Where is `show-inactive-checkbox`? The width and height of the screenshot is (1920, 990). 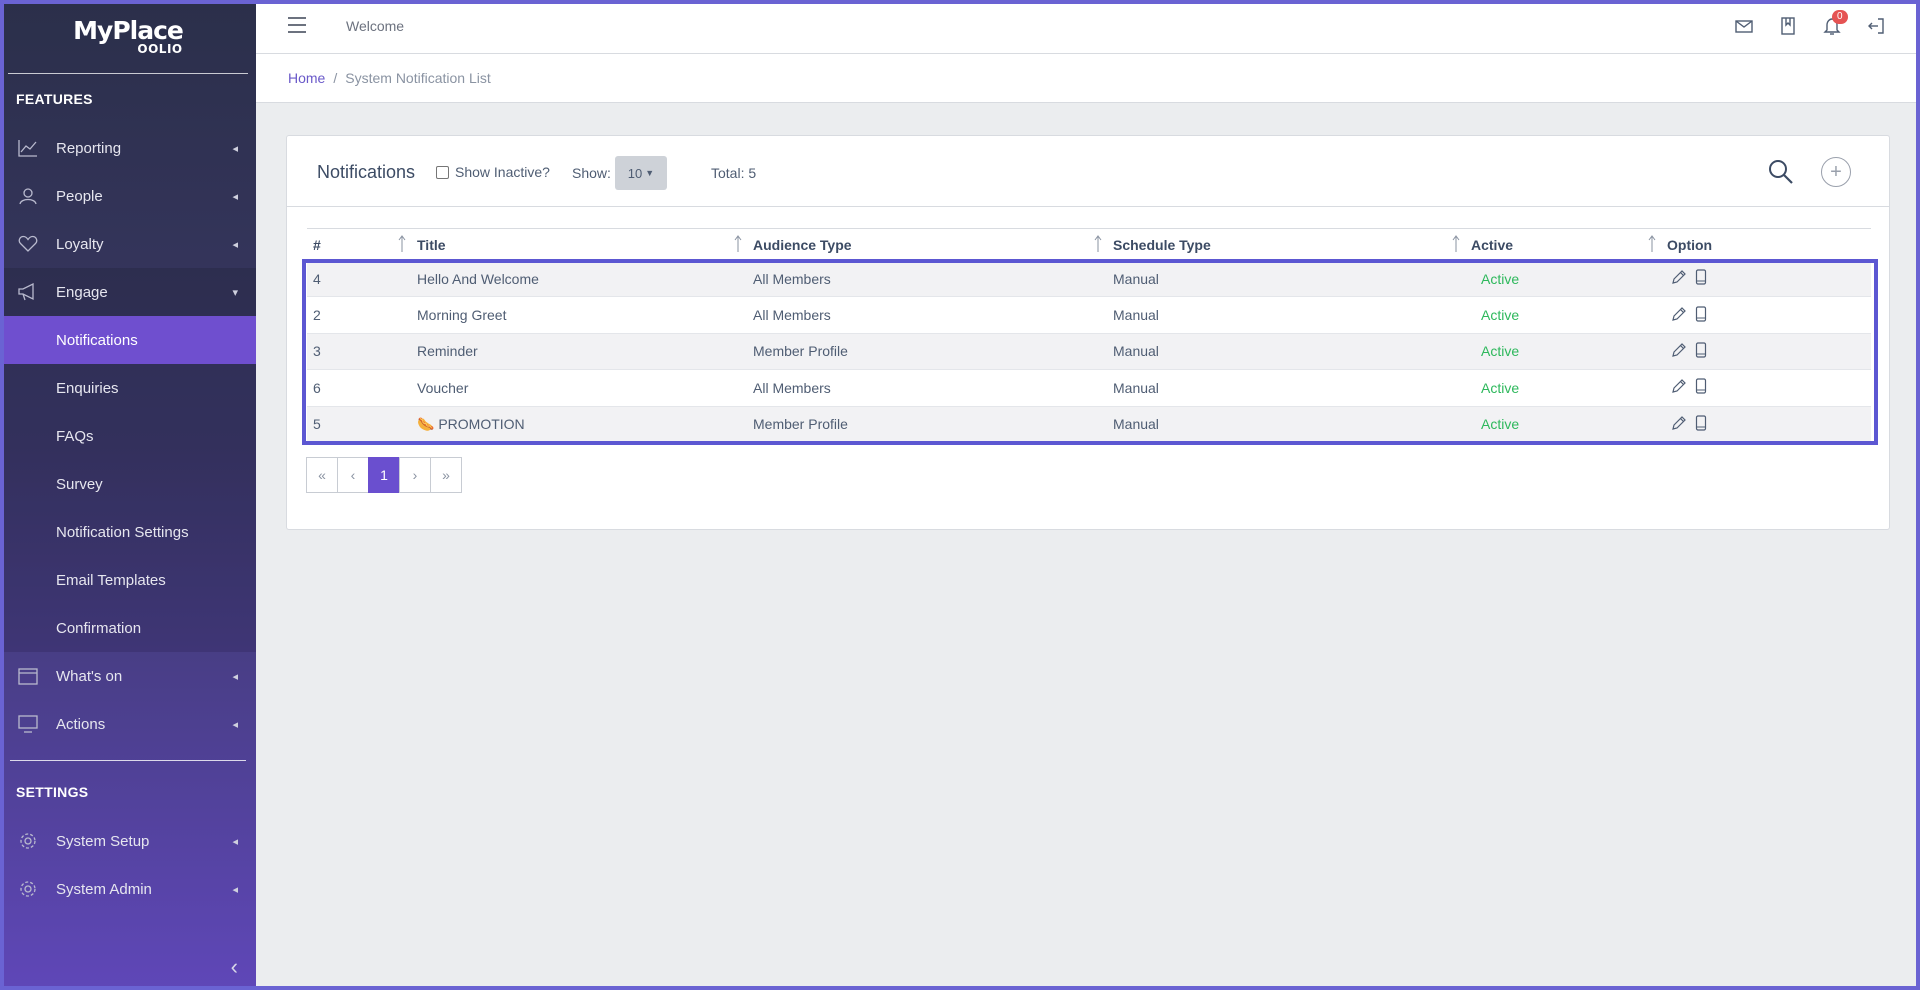 show-inactive-checkbox is located at coordinates (442, 172).